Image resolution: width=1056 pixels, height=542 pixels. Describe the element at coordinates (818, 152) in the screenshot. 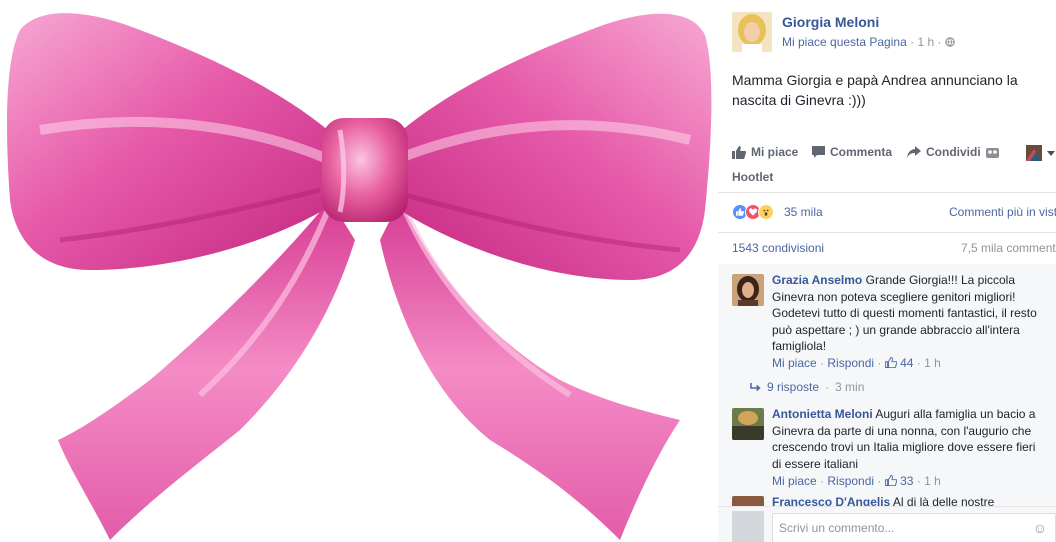

I see `comment-icon` at that location.